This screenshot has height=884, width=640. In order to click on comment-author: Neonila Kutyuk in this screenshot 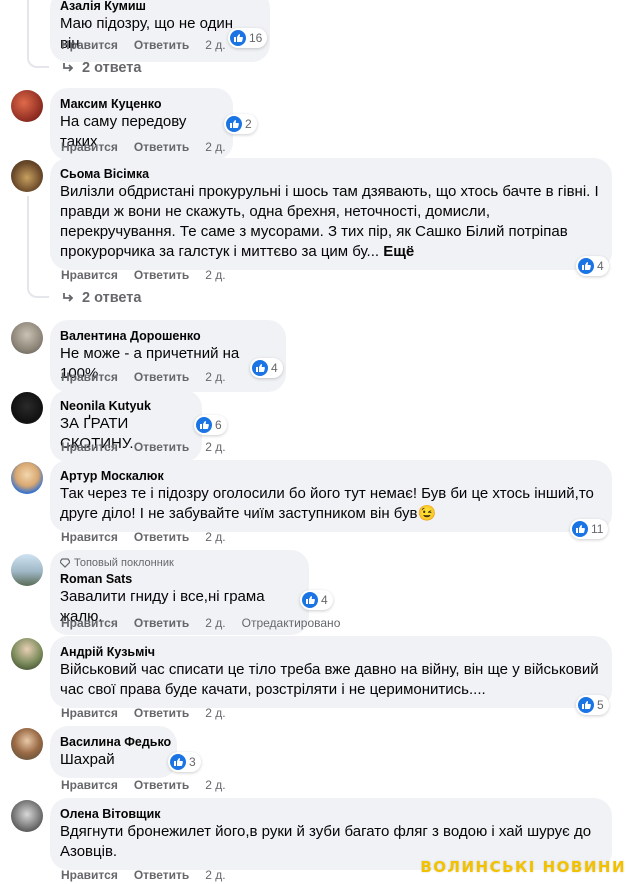, I will do `click(125, 406)`.